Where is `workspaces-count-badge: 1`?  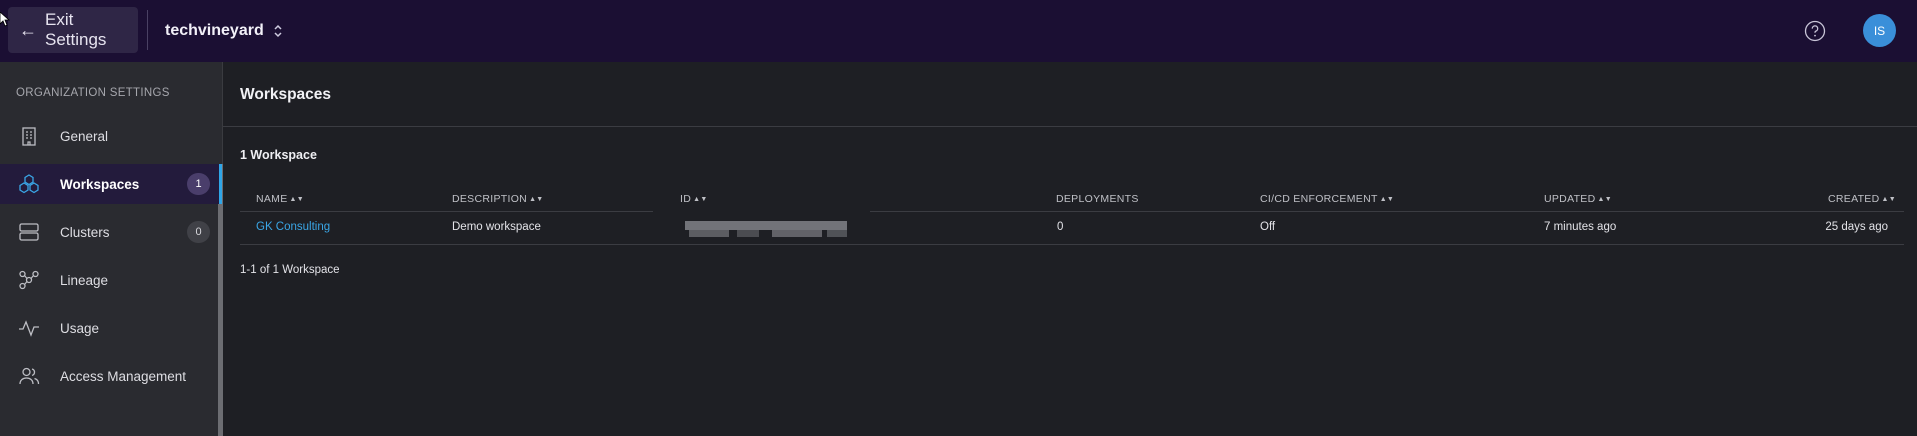 workspaces-count-badge: 1 is located at coordinates (198, 184).